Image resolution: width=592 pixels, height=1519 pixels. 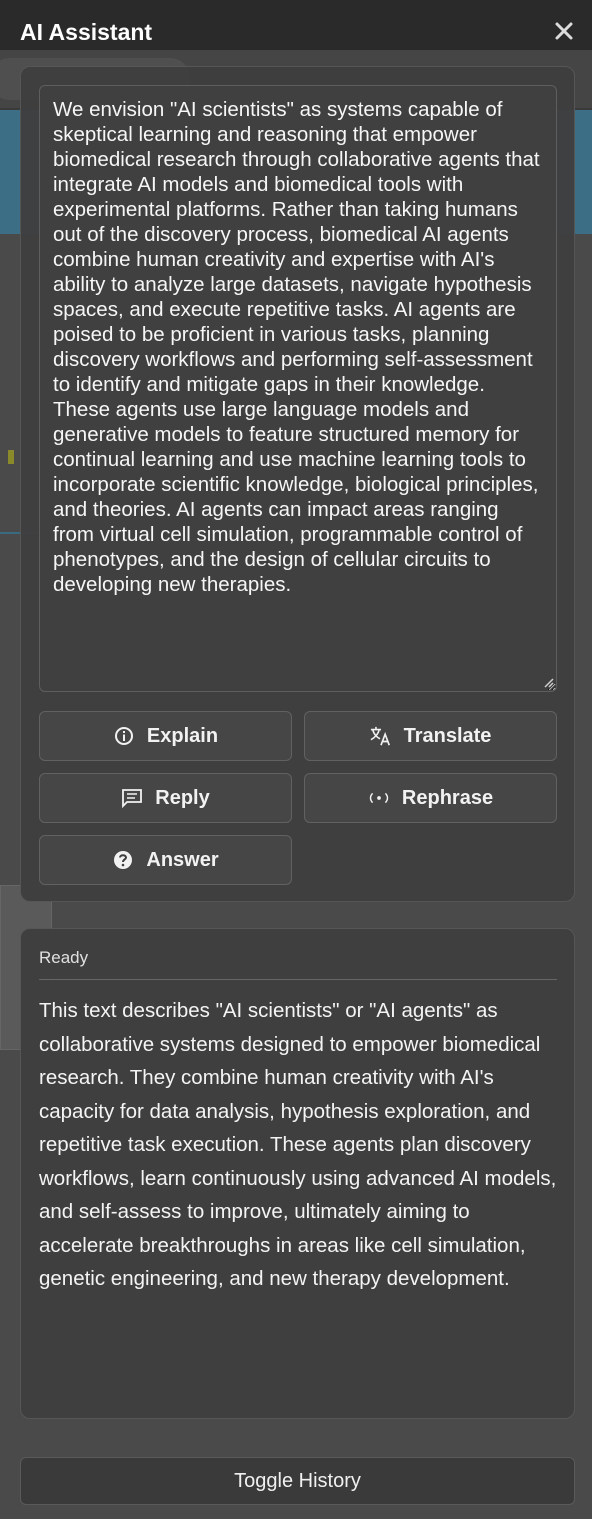 I want to click on reply-button: Reply, so click(x=165, y=798).